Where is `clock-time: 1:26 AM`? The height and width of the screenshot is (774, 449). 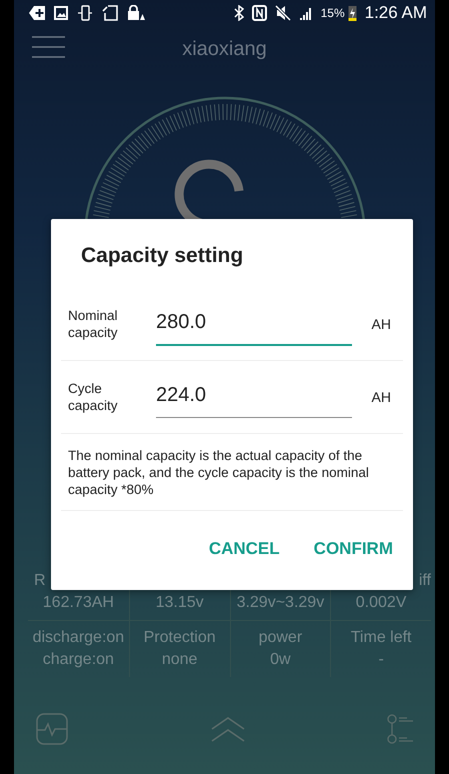 clock-time: 1:26 AM is located at coordinates (395, 13).